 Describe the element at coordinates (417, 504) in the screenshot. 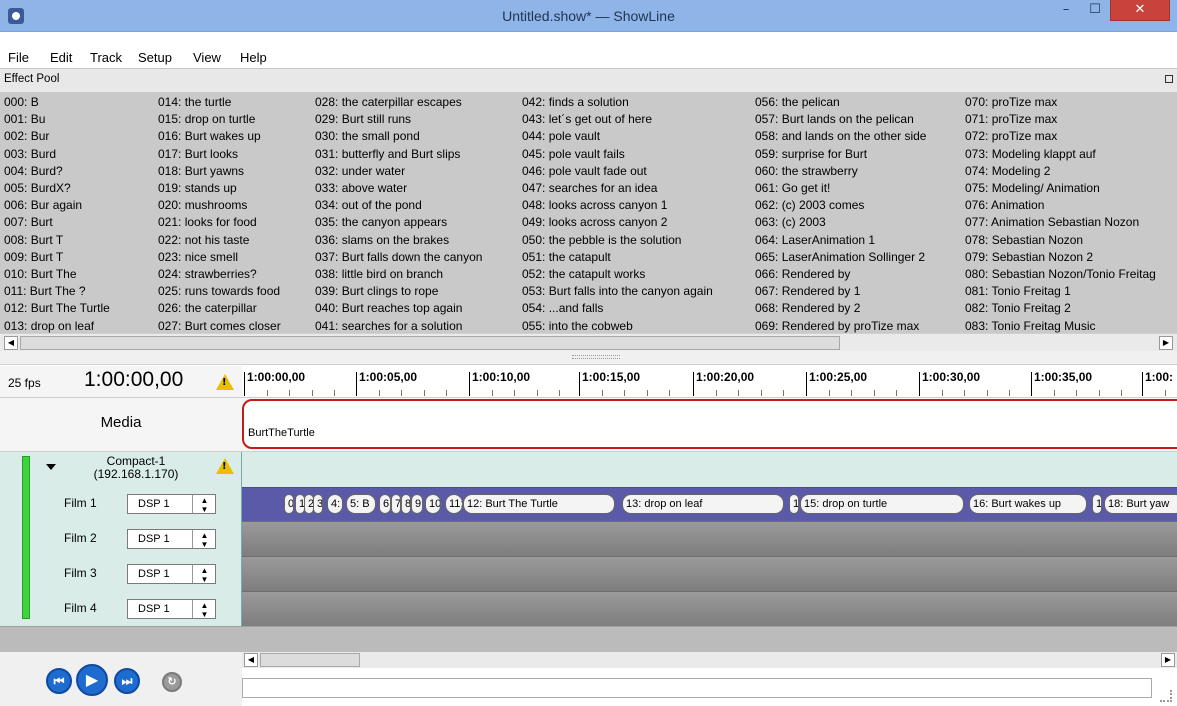

I see `cue-clip: 9` at that location.